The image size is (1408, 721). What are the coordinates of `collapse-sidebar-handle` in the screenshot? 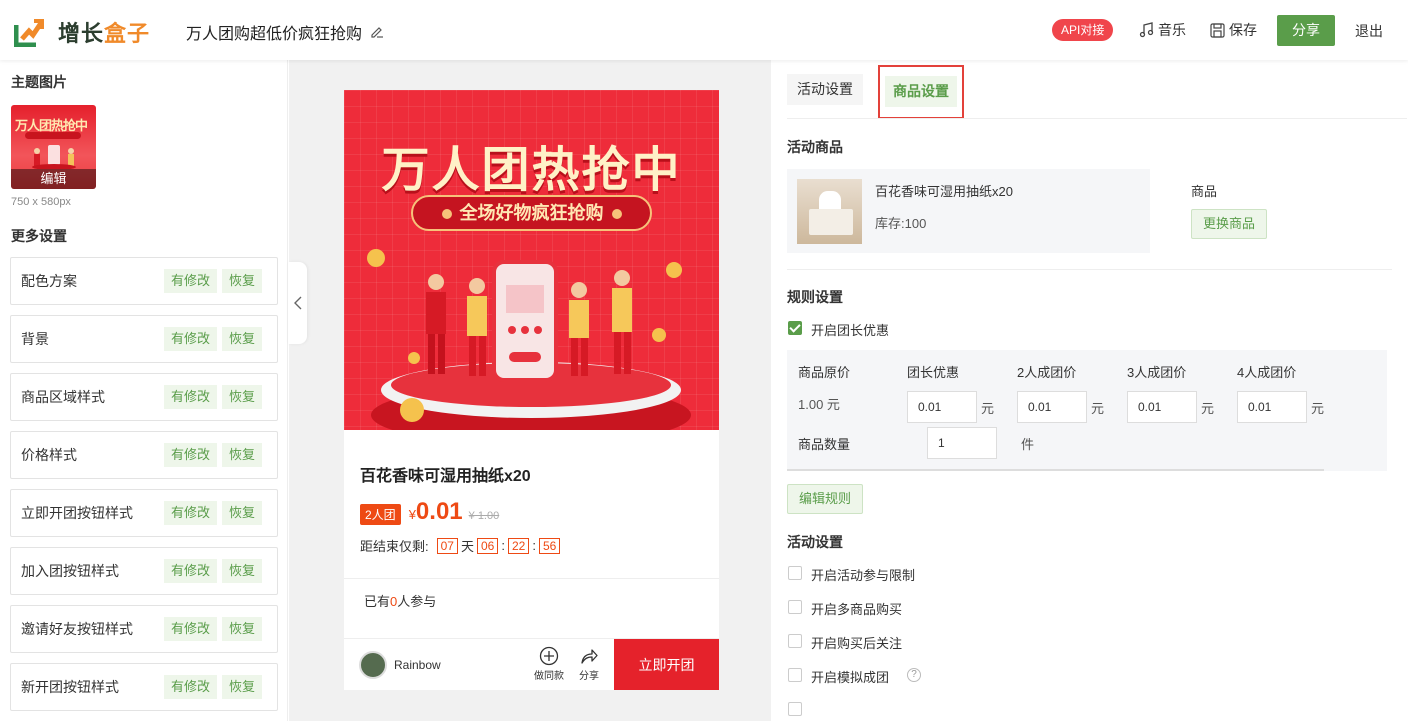 It's located at (297, 303).